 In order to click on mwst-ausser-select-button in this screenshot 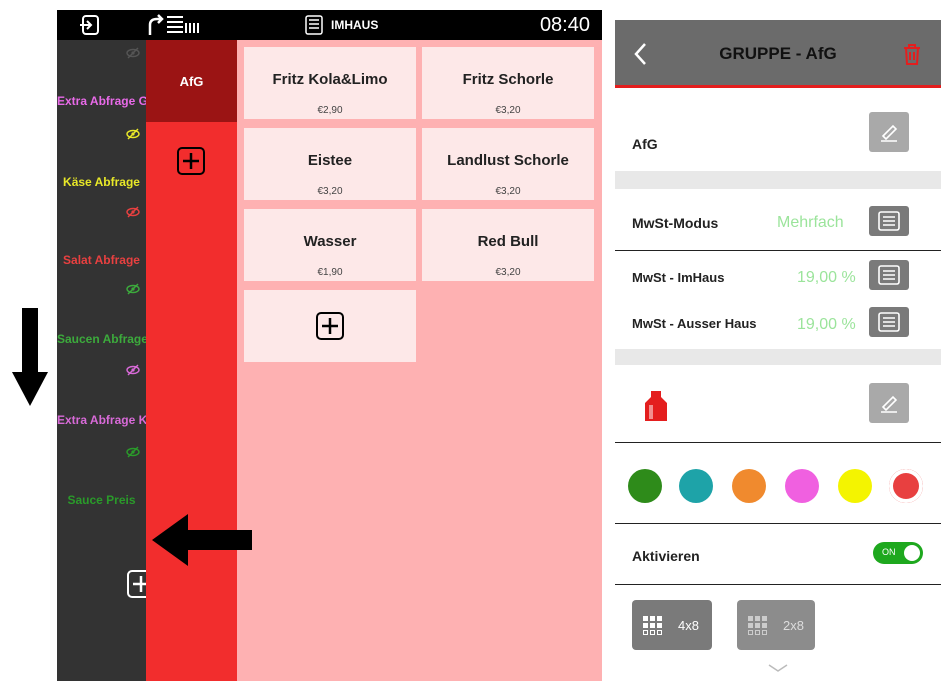, I will do `click(889, 322)`.